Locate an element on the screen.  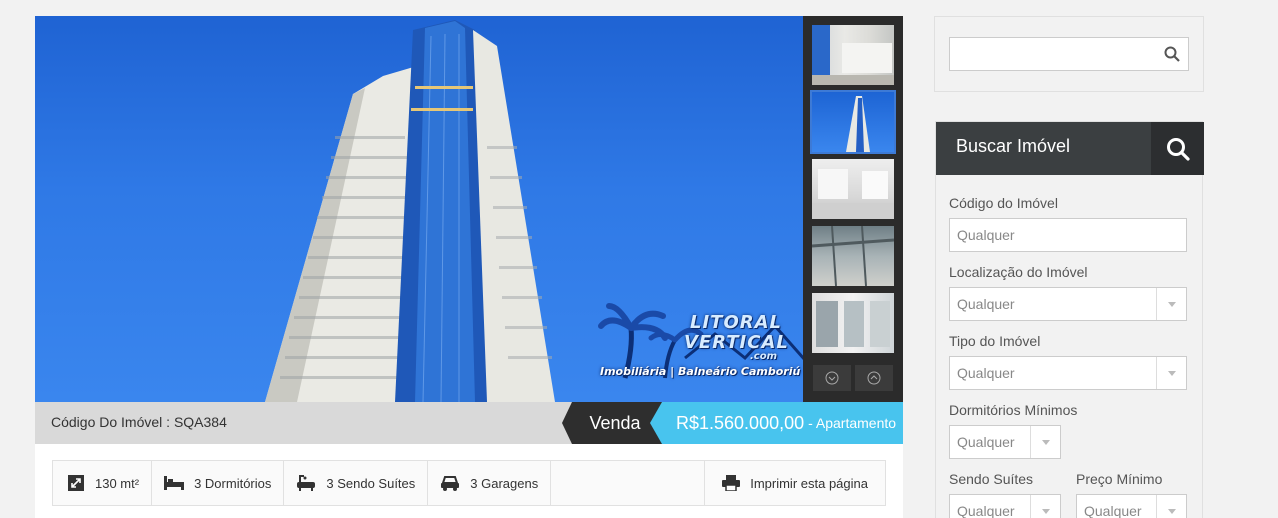
dormitorios-select: Qualquer is located at coordinates (1005, 442).